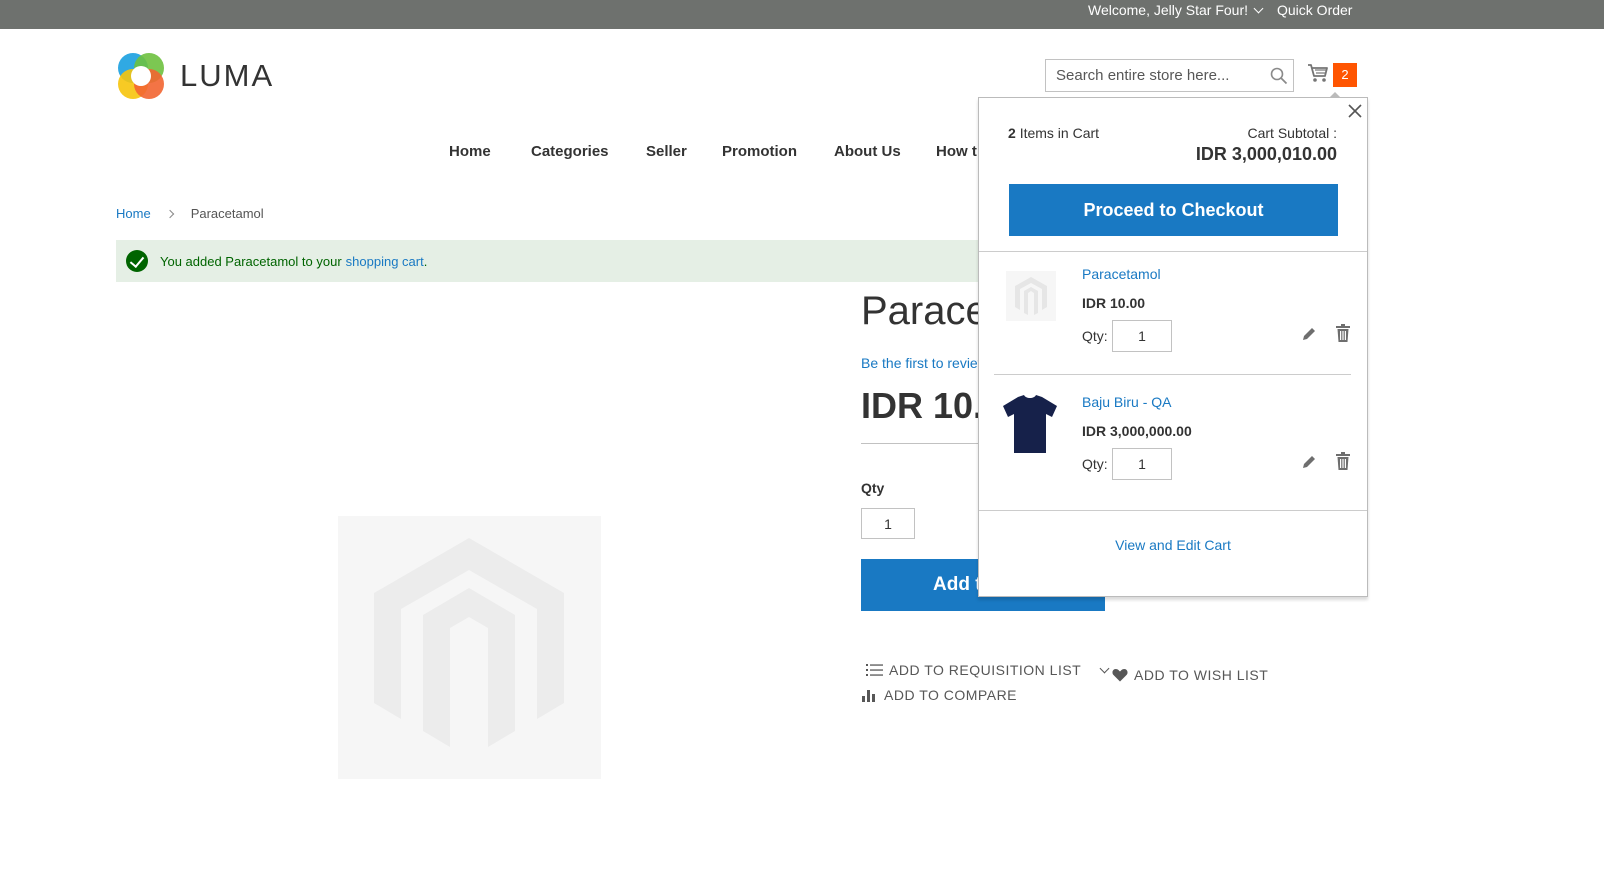 The height and width of the screenshot is (870, 1604). What do you see at coordinates (1279, 76) in the screenshot?
I see `search-icon` at bounding box center [1279, 76].